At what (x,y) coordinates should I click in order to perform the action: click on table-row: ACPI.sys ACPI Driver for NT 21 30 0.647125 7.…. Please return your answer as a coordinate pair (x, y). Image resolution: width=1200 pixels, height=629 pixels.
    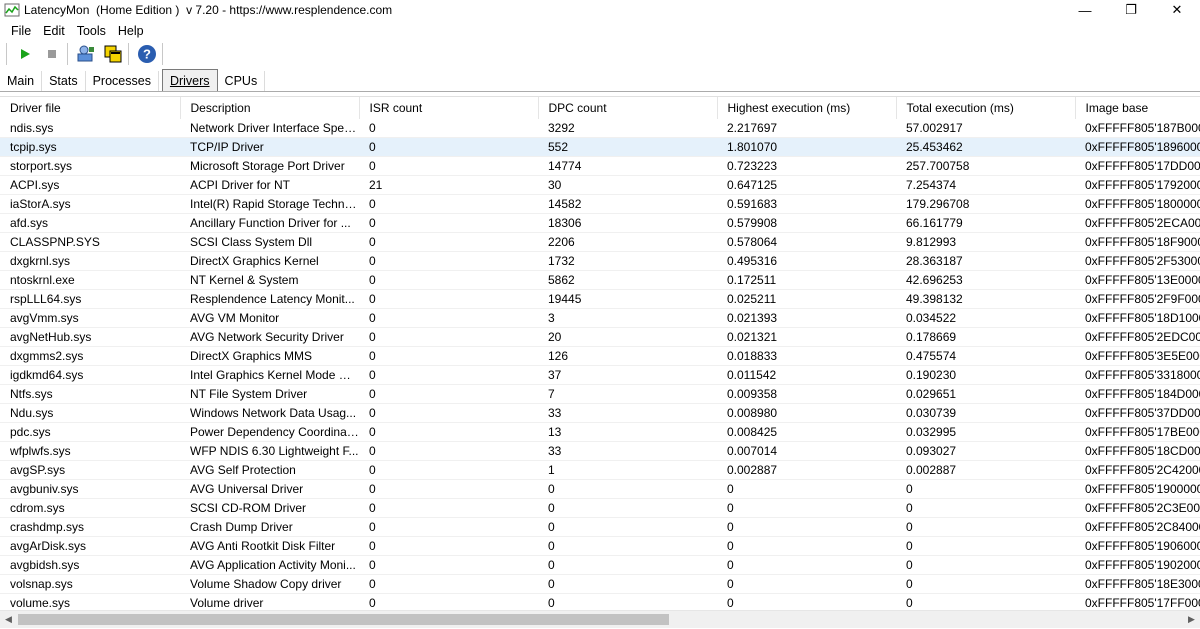
    Looking at the image, I should click on (600, 185).